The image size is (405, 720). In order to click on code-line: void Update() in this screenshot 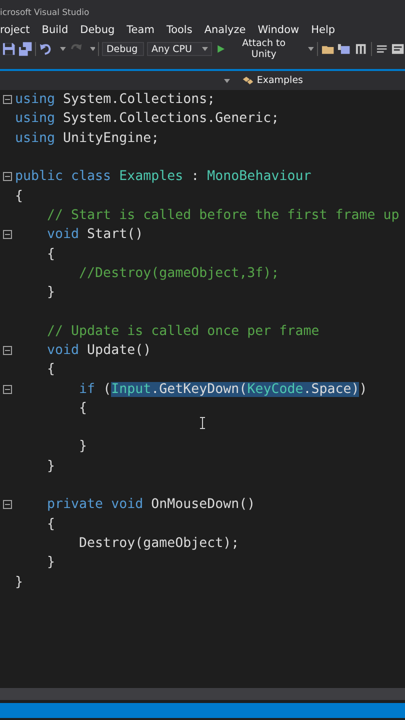, I will do `click(99, 350)`.